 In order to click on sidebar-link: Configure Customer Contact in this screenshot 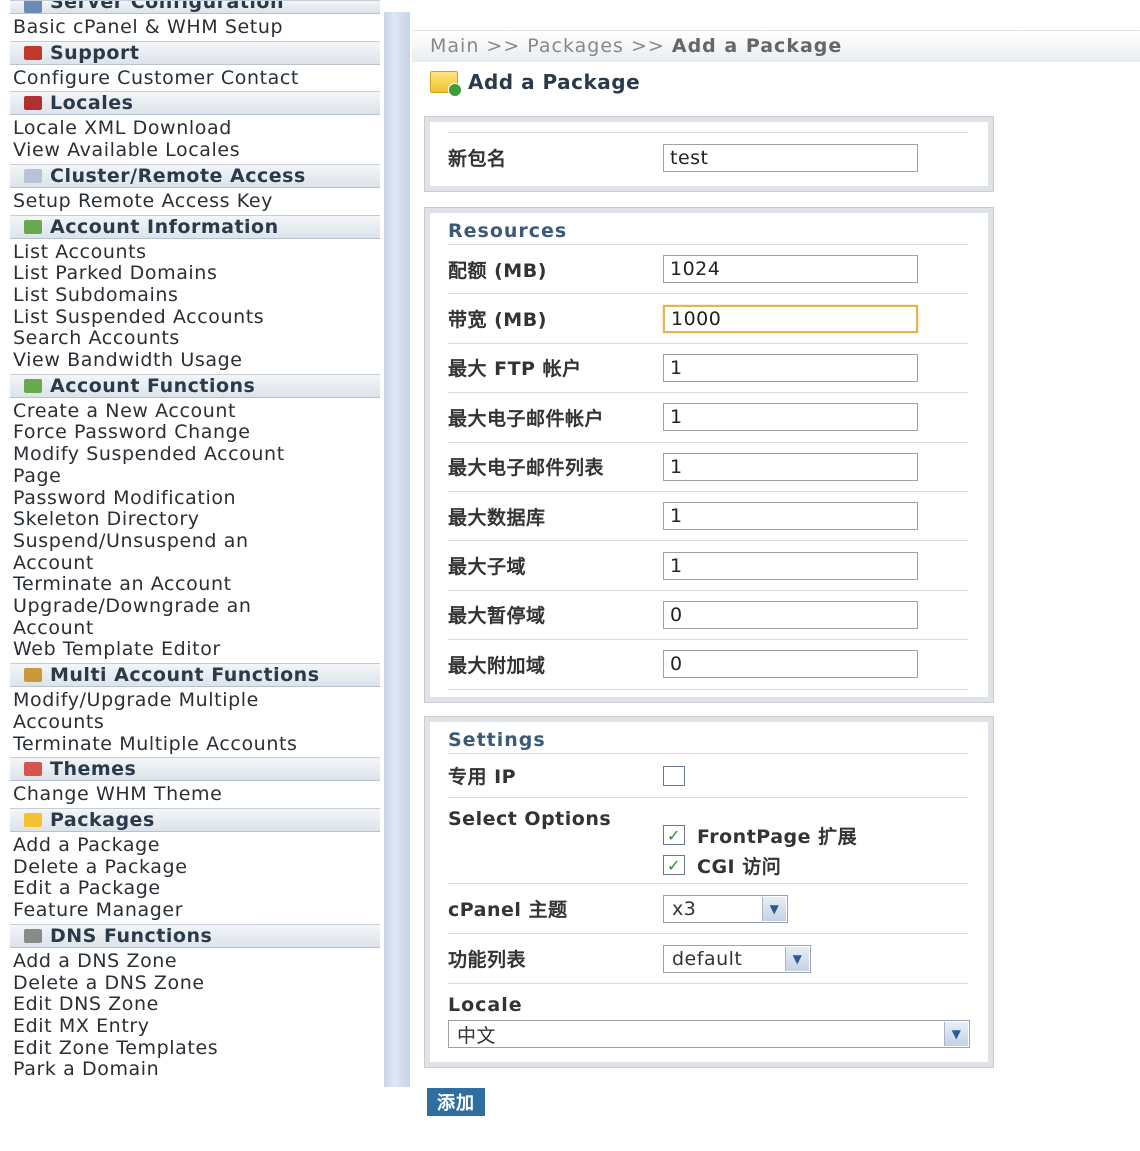, I will do `click(173, 78)`.